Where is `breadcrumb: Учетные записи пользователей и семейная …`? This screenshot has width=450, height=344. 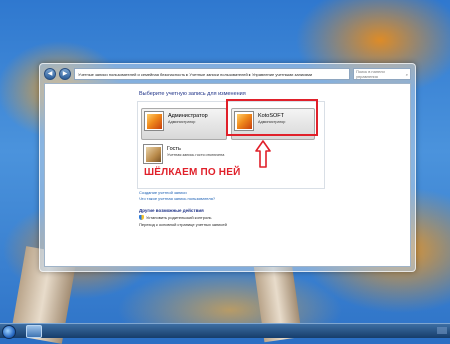
breadcrumb: Учетные записи пользователей и семейная … is located at coordinates (212, 74).